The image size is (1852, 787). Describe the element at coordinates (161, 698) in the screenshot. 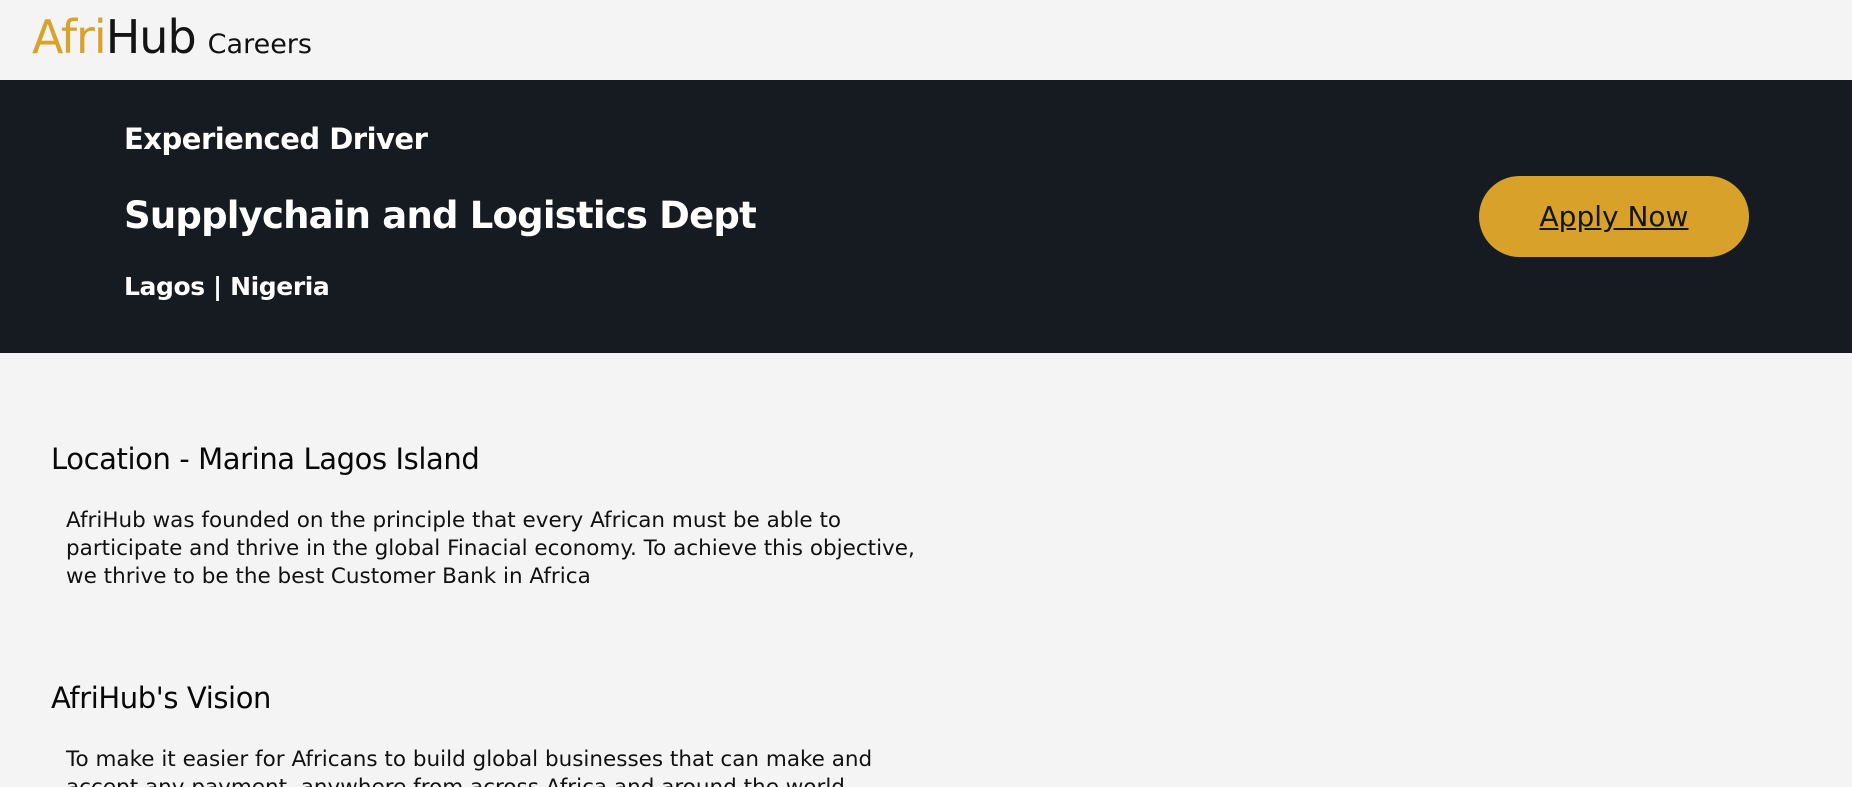

I see `vision-section-heading: AfriHub's Vision` at that location.